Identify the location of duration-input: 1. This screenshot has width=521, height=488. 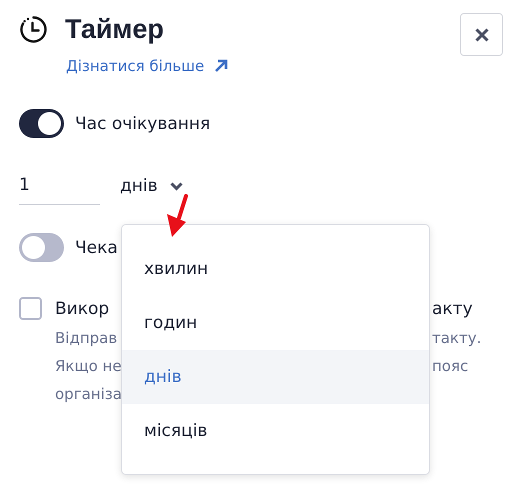
(59, 188).